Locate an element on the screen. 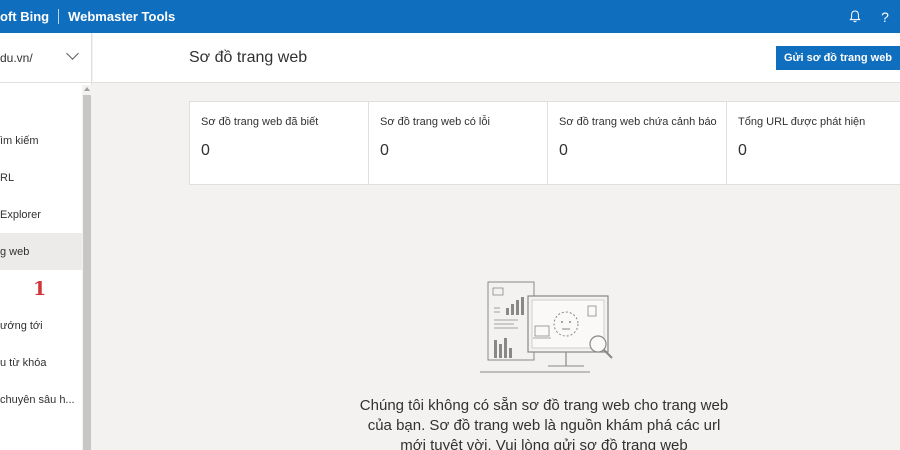 This screenshot has height=450, width=900. top-icons: ? is located at coordinates (870, 16).